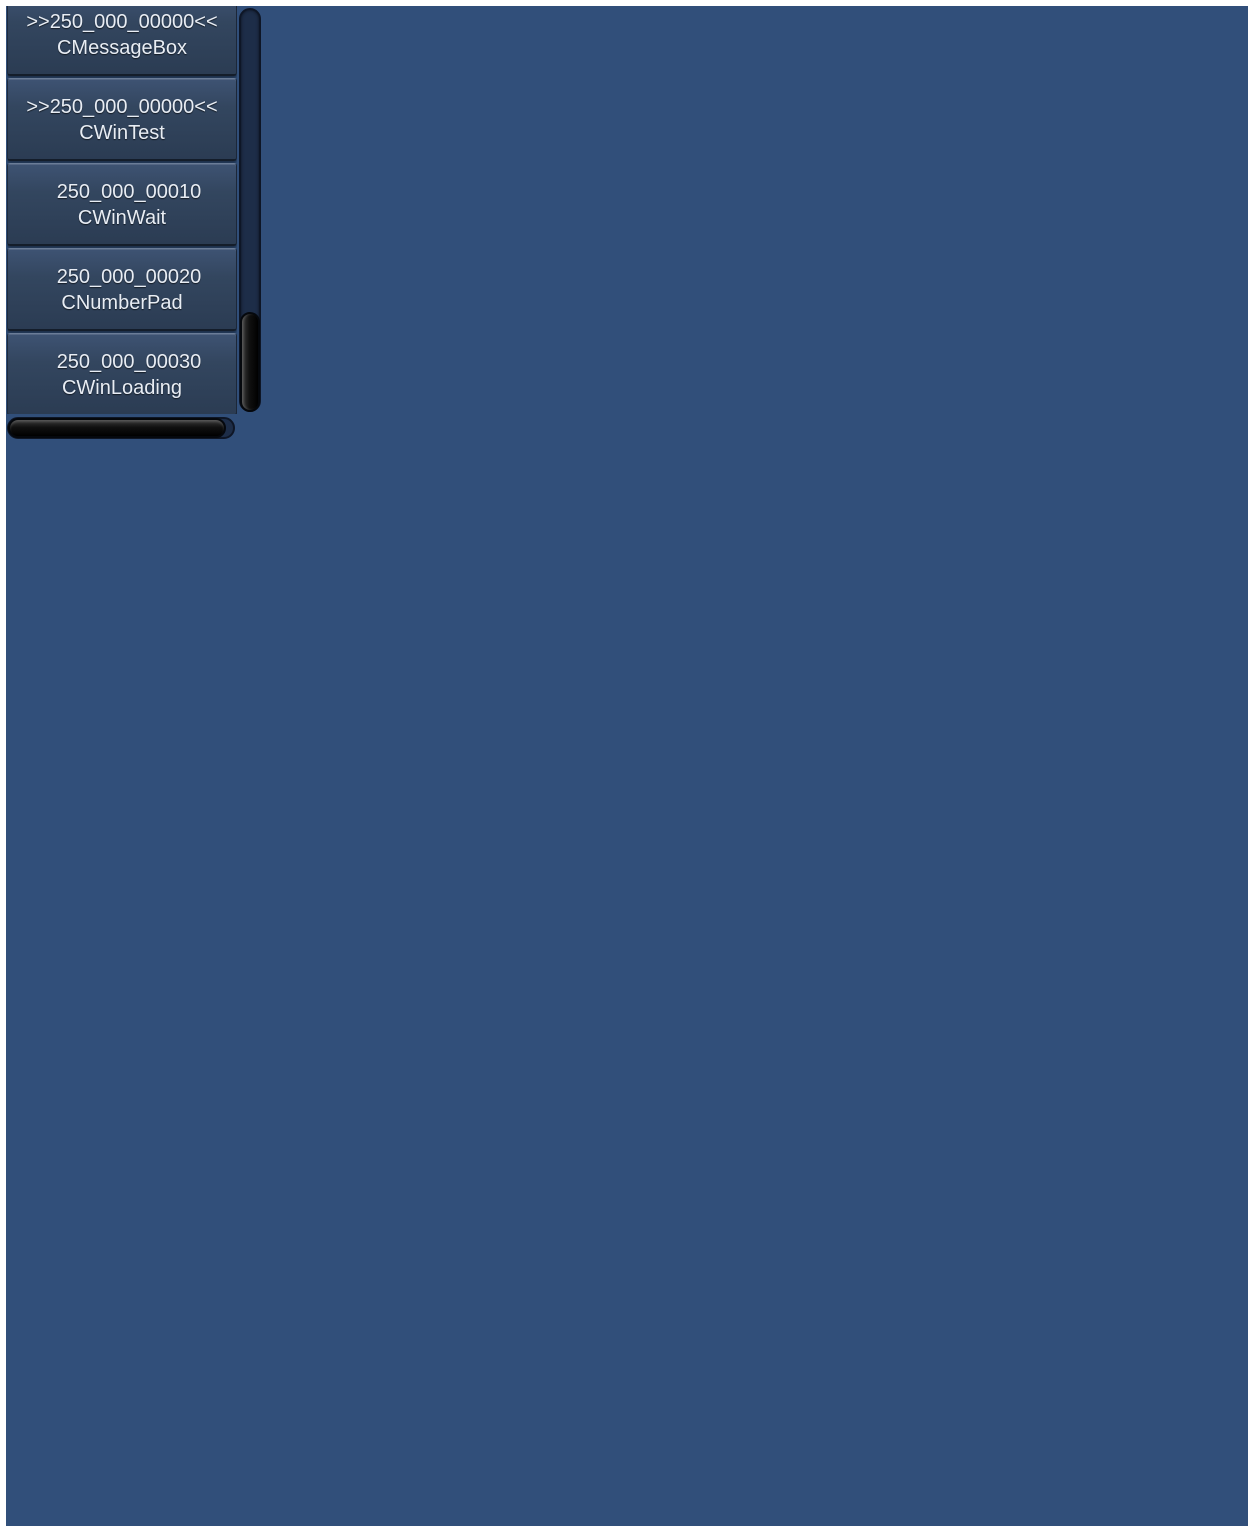 The width and height of the screenshot is (1250, 1528). Describe the element at coordinates (122, 303) in the screenshot. I see `list-item-name: CNumberPad` at that location.